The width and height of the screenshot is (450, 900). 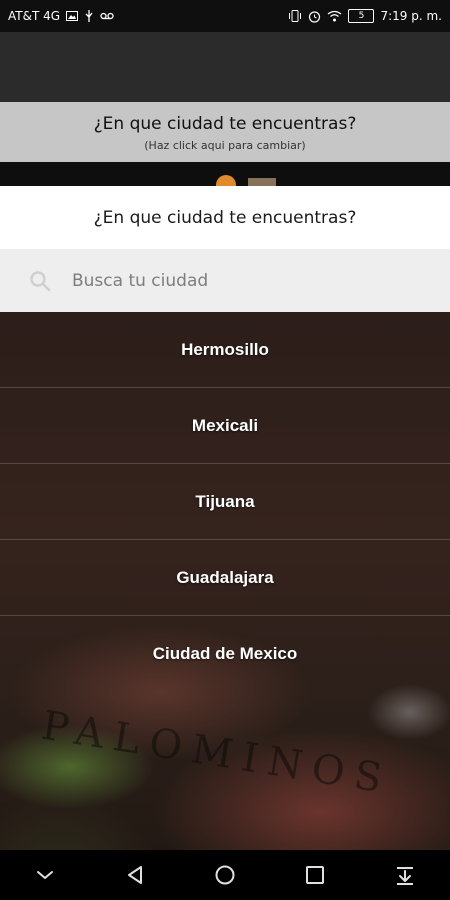 What do you see at coordinates (411, 16) in the screenshot?
I see `clock-label: 7:19 p. m.` at bounding box center [411, 16].